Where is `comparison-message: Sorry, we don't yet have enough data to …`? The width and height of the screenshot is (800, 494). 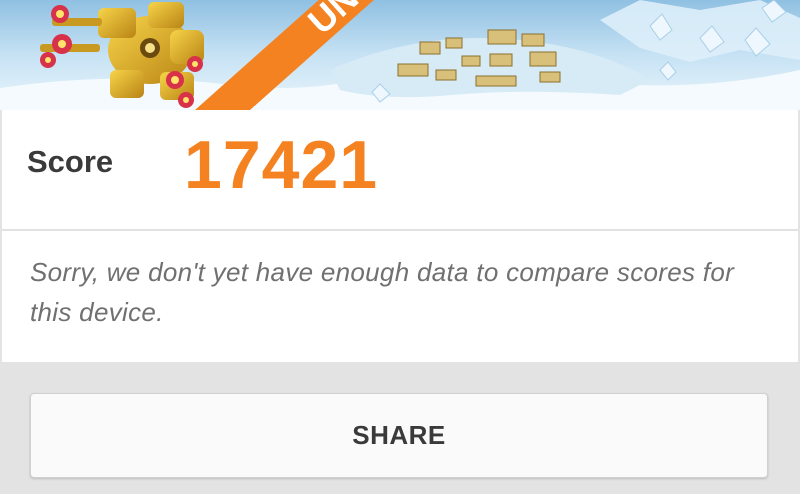 comparison-message: Sorry, we don't yet have enough data to … is located at coordinates (382, 292).